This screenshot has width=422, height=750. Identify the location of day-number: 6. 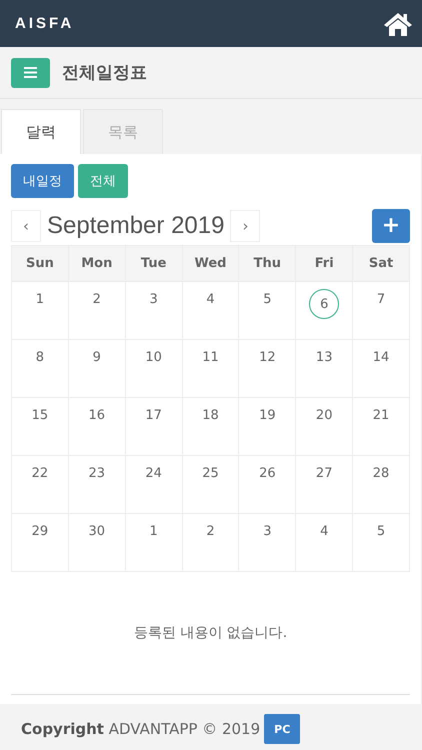
(324, 304).